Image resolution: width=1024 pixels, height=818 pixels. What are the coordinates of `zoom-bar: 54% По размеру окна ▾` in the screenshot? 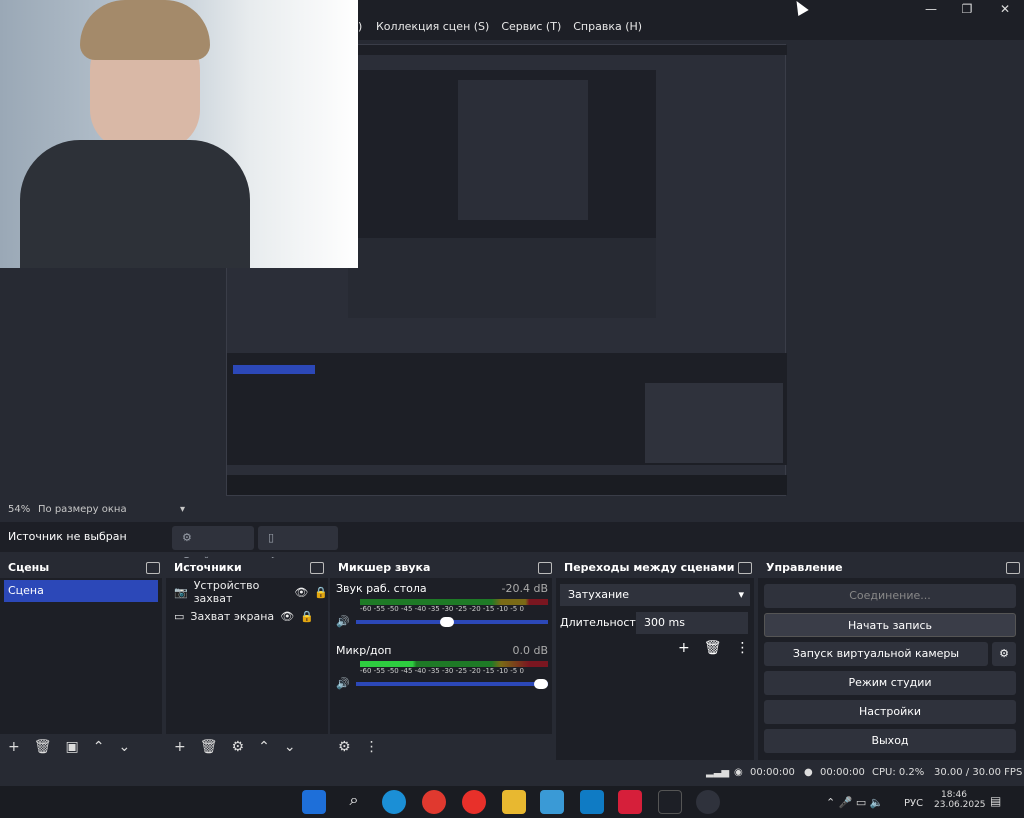 It's located at (512, 511).